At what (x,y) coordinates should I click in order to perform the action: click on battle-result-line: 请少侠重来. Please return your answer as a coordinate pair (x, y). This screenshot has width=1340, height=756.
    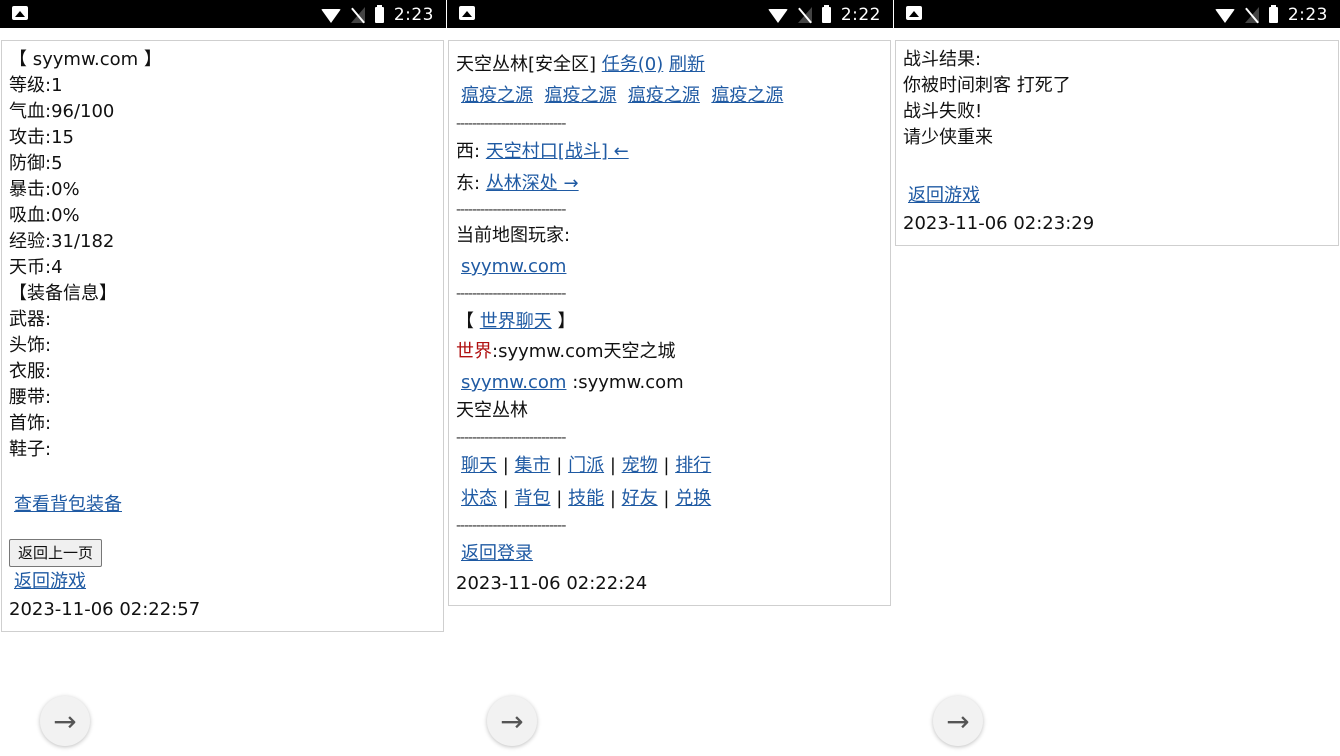
    Looking at the image, I should click on (948, 137).